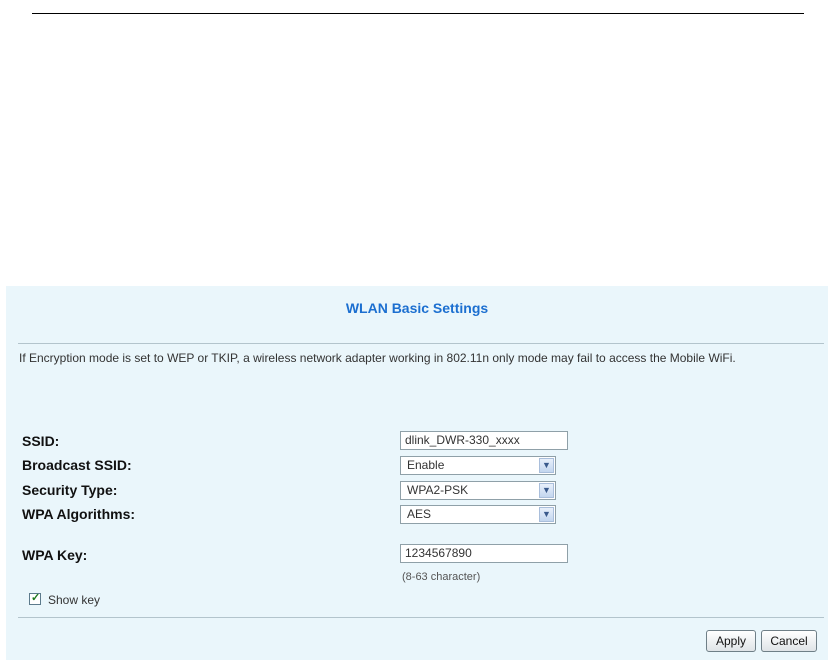 The image size is (836, 660). Describe the element at coordinates (417, 308) in the screenshot. I see `panel-title: WLAN Basic Settings` at that location.